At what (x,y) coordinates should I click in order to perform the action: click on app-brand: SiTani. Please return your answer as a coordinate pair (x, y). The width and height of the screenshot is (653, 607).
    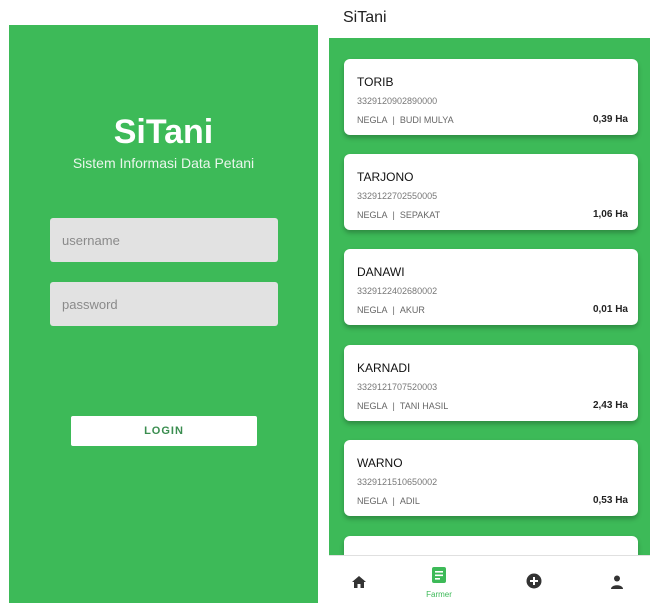
    Looking at the image, I should click on (163, 132).